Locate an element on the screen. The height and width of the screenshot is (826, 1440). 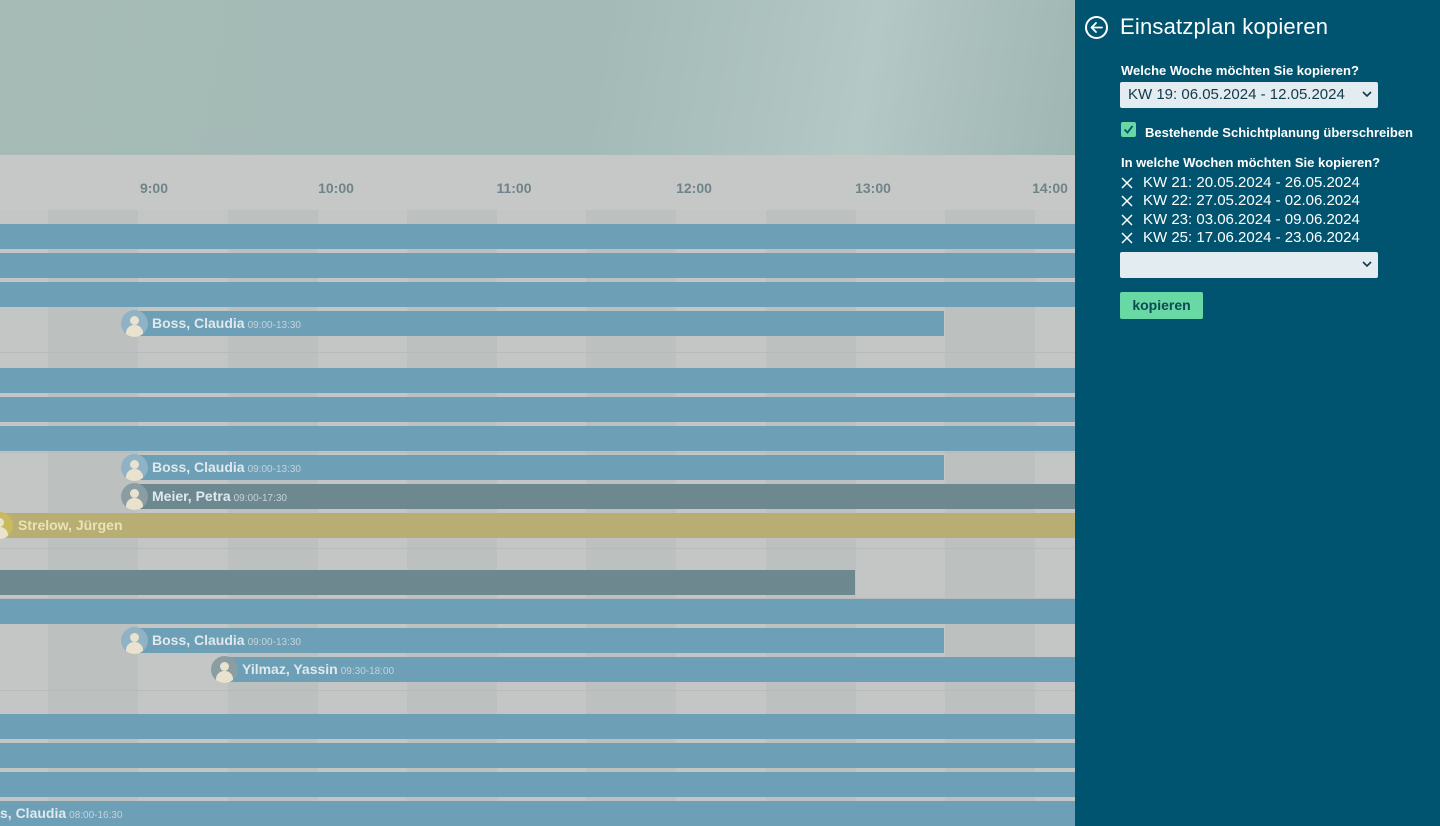
hour-label: 13:00 is located at coordinates (873, 188).